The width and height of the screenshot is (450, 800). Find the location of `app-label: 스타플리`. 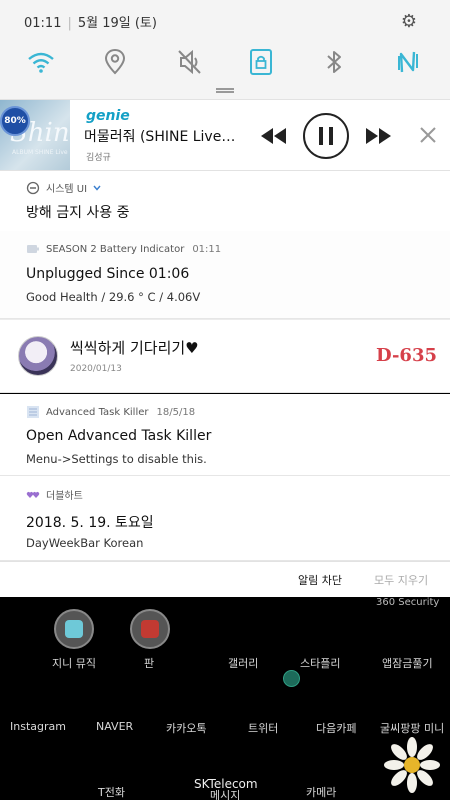

app-label: 스타플리 is located at coordinates (320, 663).